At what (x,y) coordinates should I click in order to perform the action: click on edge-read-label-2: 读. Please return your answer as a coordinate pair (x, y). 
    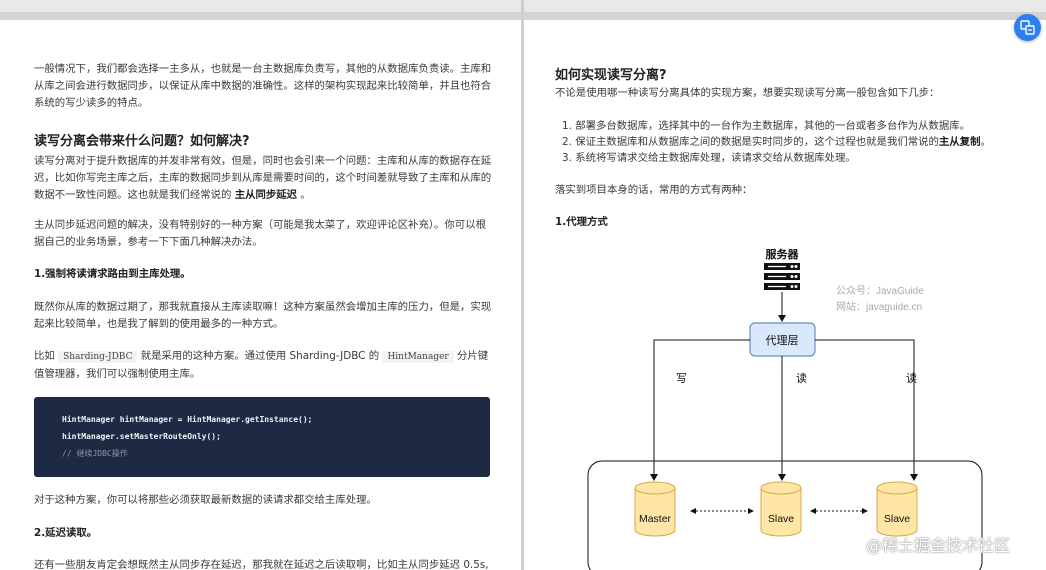
    Looking at the image, I should click on (911, 378).